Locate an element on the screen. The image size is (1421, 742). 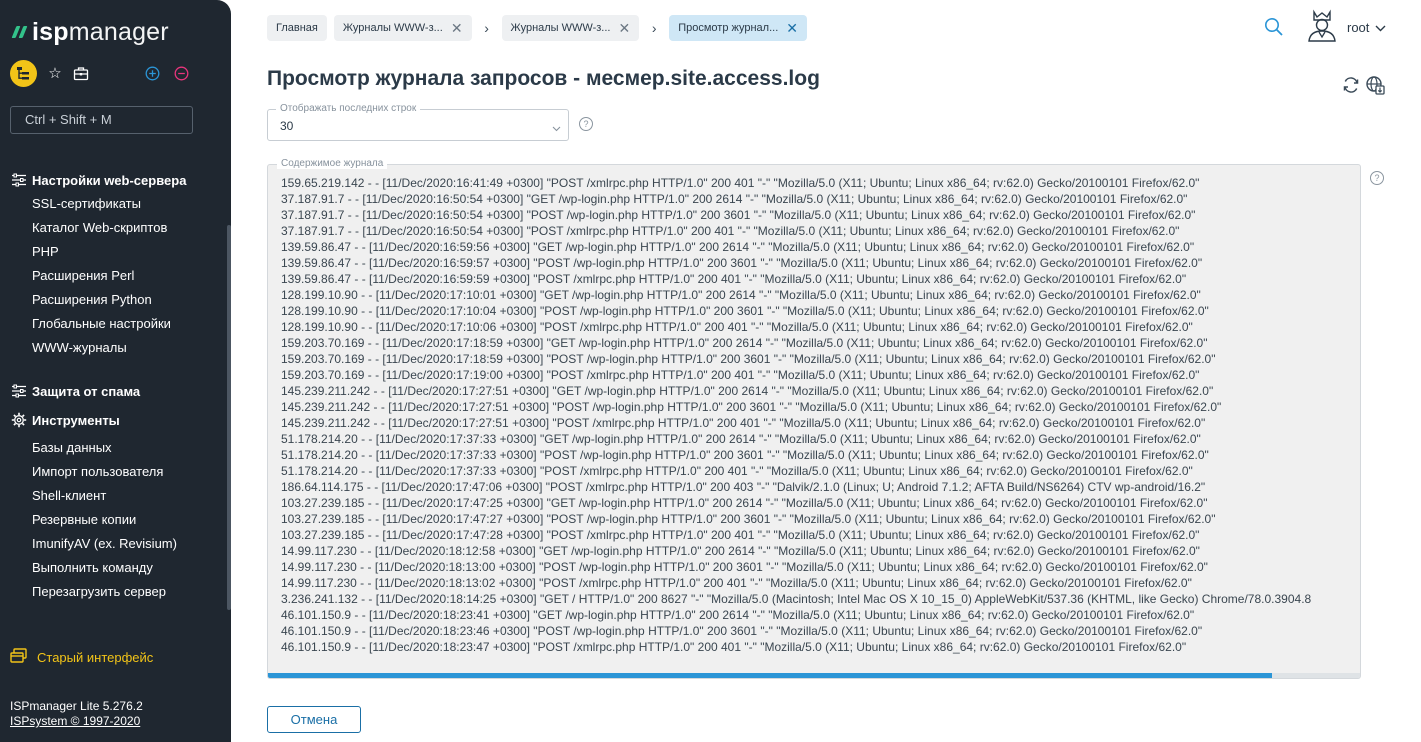
menu-item-reboot: Перезагрузить сервер is located at coordinates (115, 592).